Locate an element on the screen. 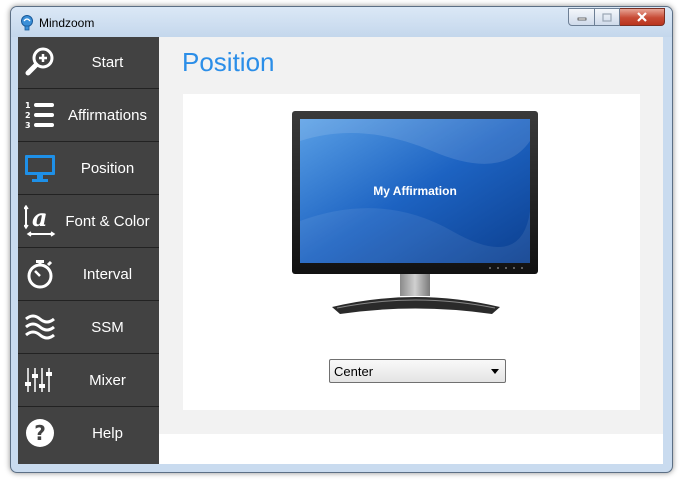 The height and width of the screenshot is (489, 686). waves-icon is located at coordinates (40, 327).